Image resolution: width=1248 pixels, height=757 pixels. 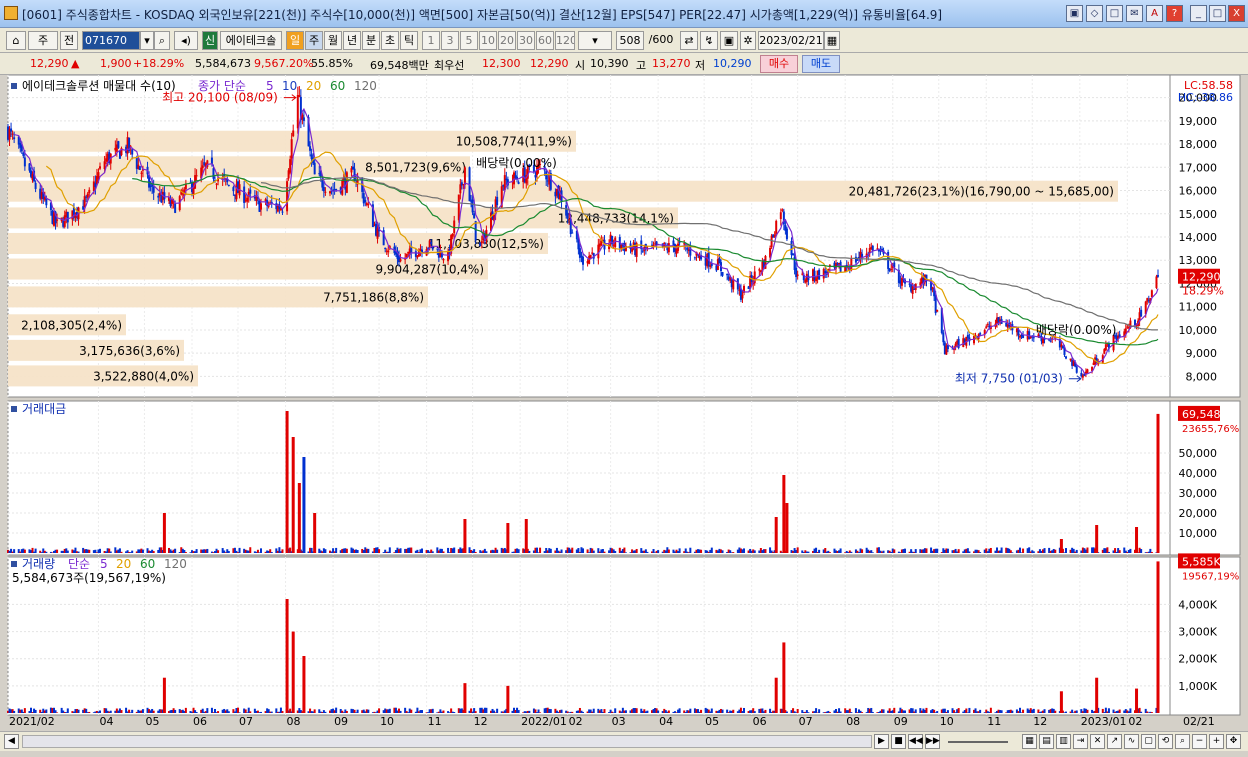 I want to click on sell-button: 매도, so click(x=821, y=64).